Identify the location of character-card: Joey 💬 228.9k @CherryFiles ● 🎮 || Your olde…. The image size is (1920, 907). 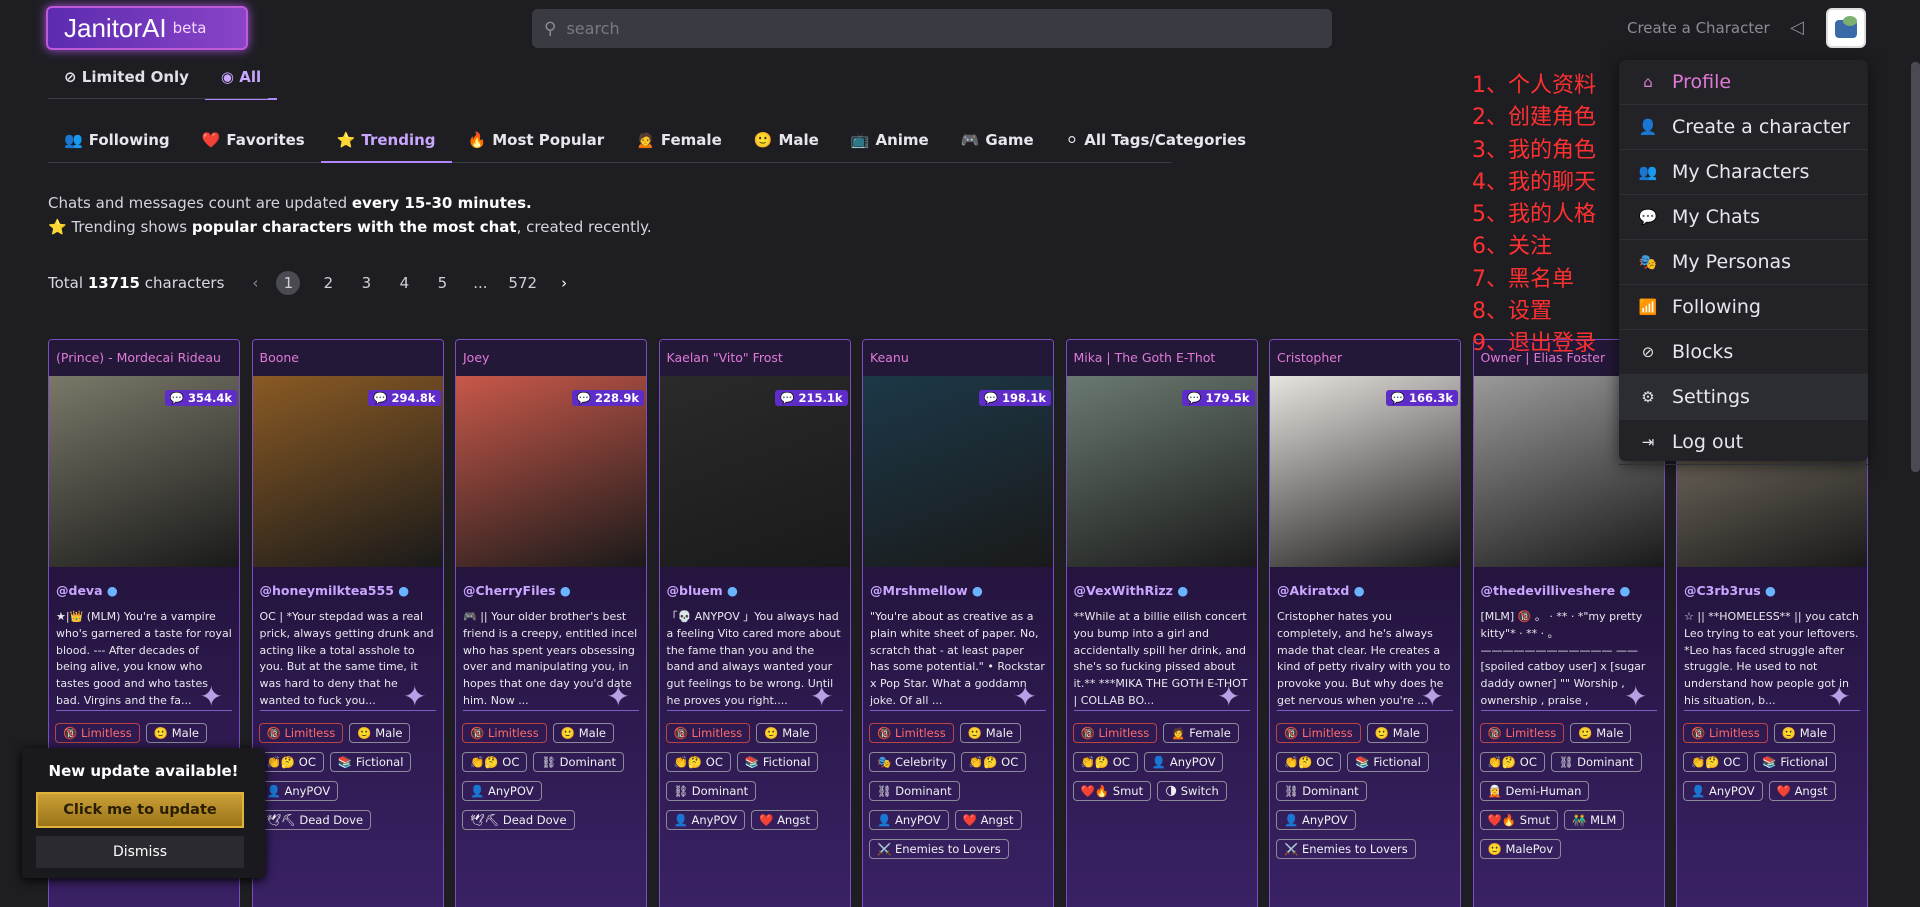
(551, 623).